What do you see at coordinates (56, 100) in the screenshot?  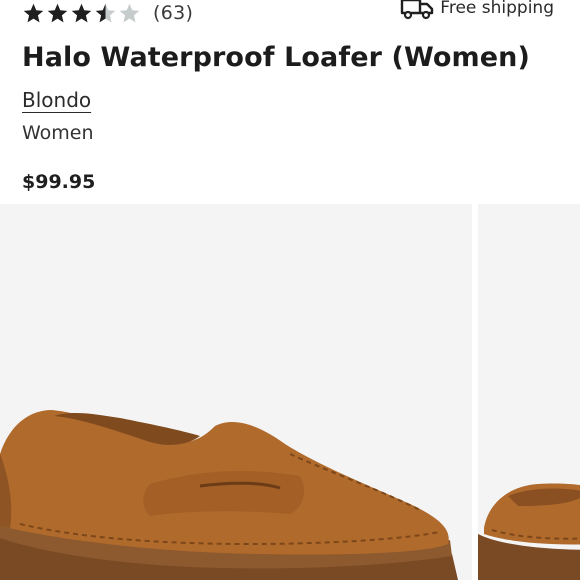 I see `brand-link: Blondo` at bounding box center [56, 100].